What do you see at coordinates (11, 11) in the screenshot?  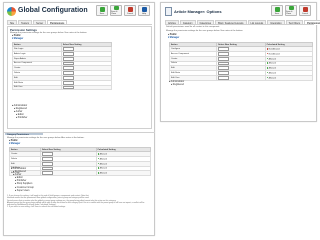 I see `joomla-logo-icon` at bounding box center [11, 11].